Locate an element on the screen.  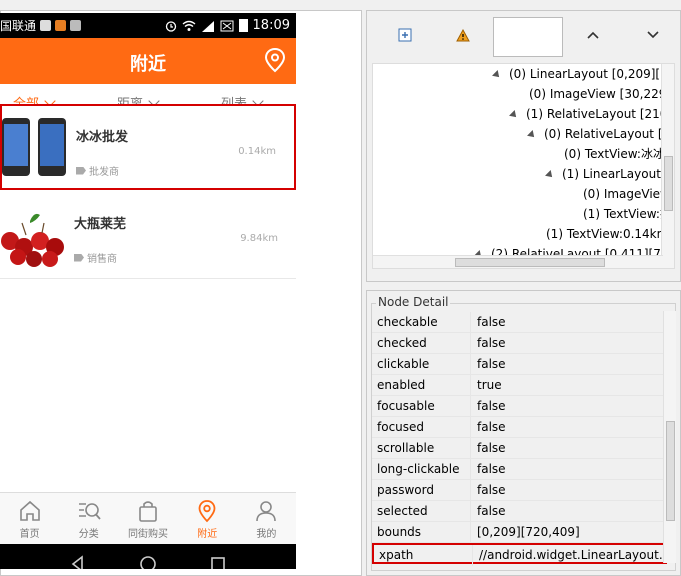
tree-node: (0) TextView:冰冰批 is located at coordinates (619, 154).